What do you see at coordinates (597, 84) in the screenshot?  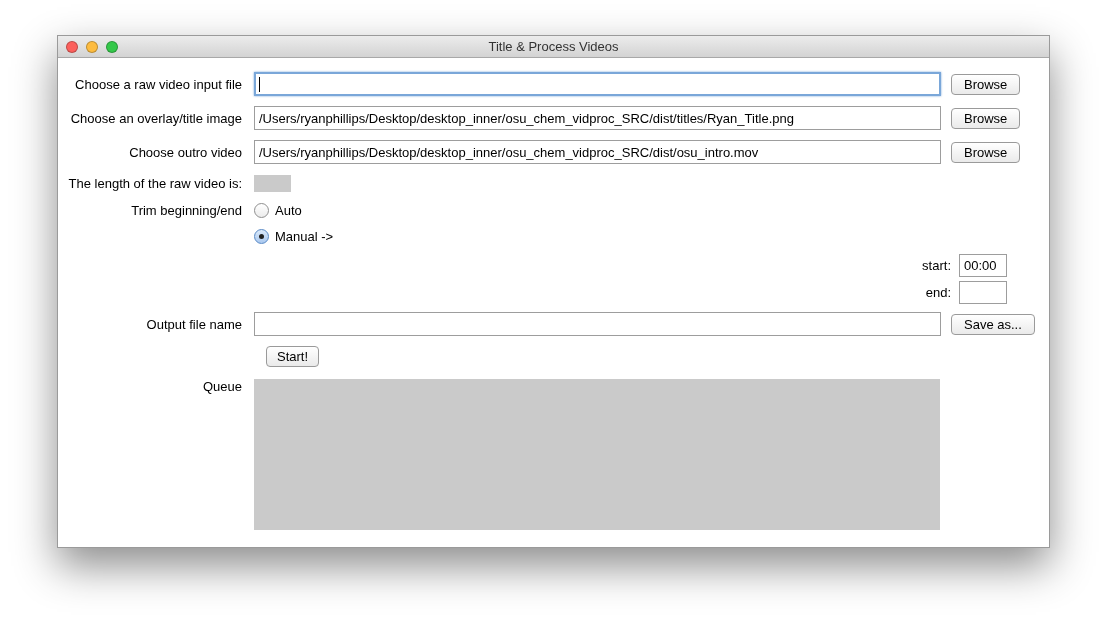 I see `input-field` at bounding box center [597, 84].